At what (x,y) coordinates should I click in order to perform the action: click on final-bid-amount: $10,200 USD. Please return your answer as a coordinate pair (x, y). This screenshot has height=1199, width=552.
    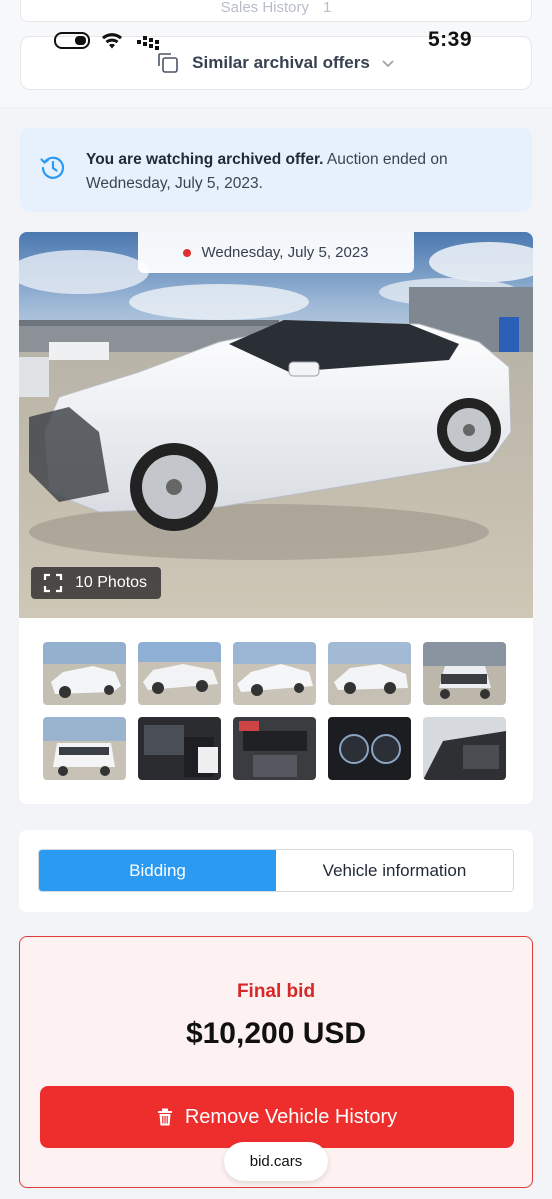
    Looking at the image, I should click on (276, 1033).